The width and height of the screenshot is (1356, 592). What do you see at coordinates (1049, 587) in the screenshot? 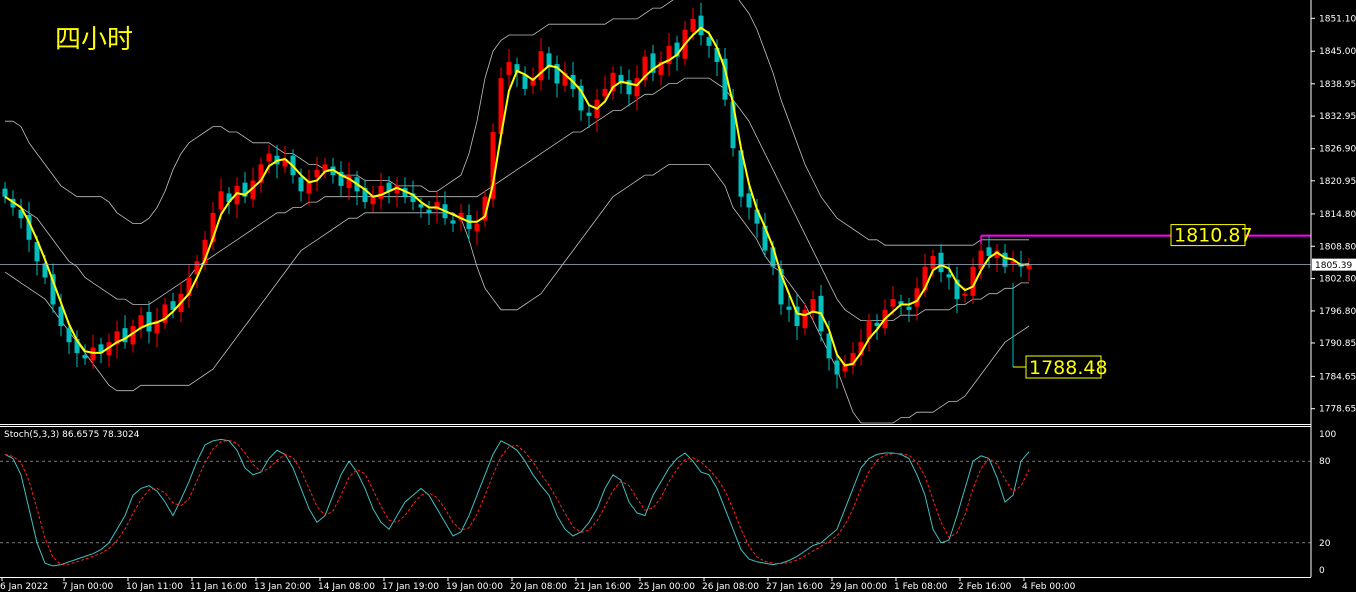
I see `x-tick-label: 4 Feb 00:00` at bounding box center [1049, 587].